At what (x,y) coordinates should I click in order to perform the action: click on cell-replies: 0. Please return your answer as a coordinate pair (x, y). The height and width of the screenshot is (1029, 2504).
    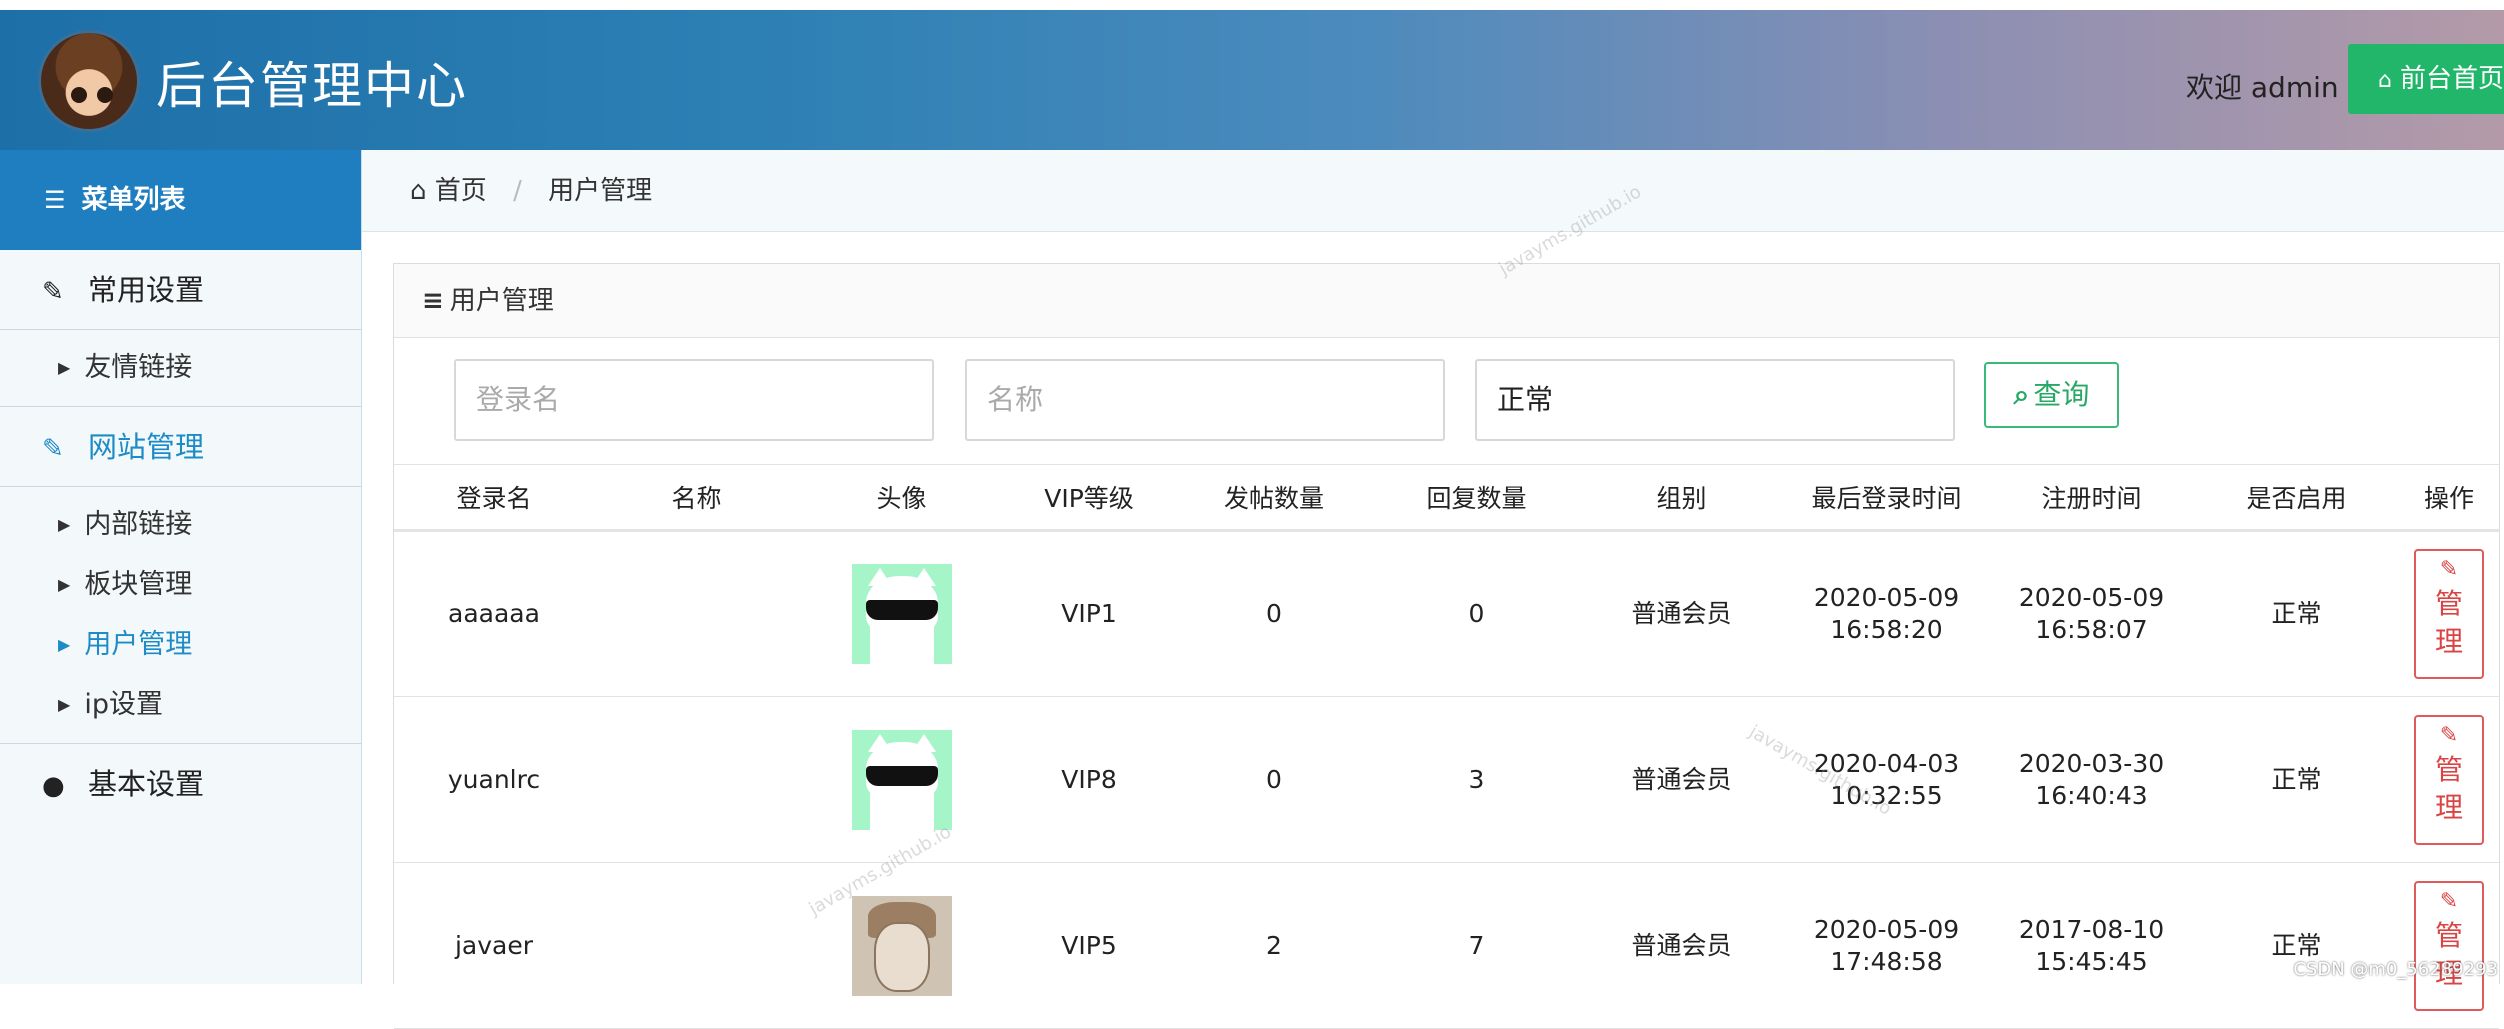
    Looking at the image, I should click on (1476, 614).